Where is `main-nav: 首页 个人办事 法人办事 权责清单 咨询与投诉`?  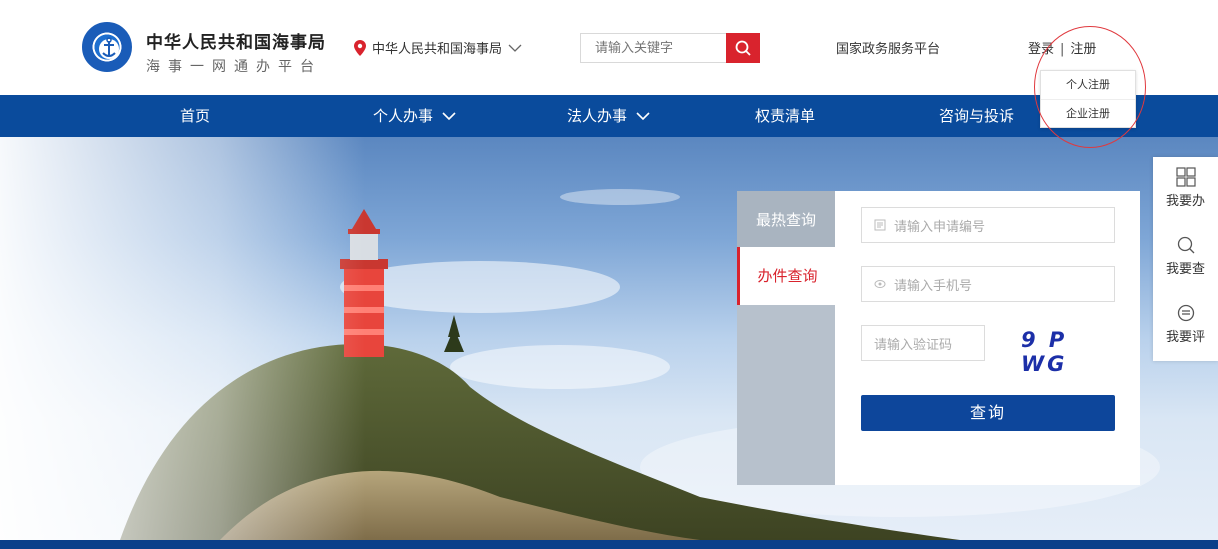 main-nav: 首页 个人办事 法人办事 权责清单 咨询与投诉 is located at coordinates (609, 116).